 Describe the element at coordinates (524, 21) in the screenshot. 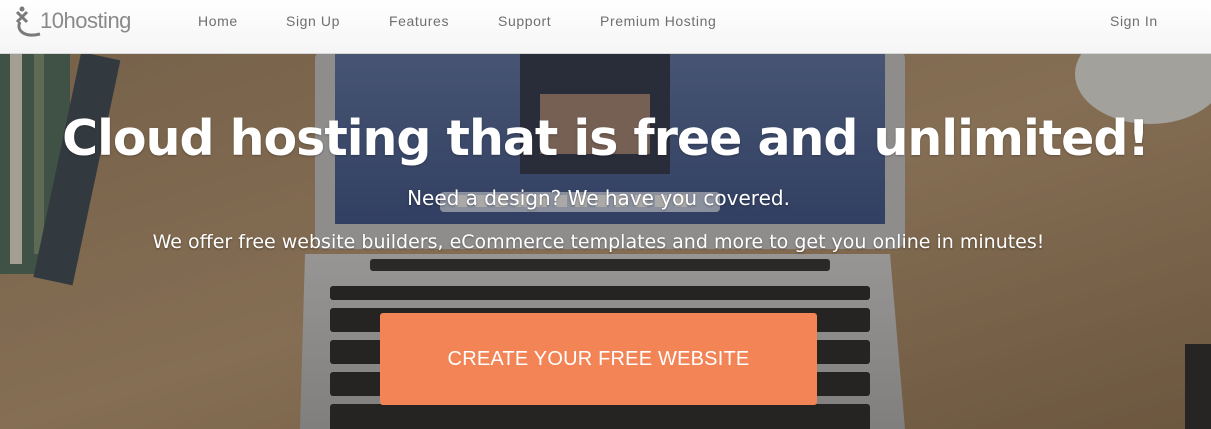

I see `nav-support-link: Support` at that location.